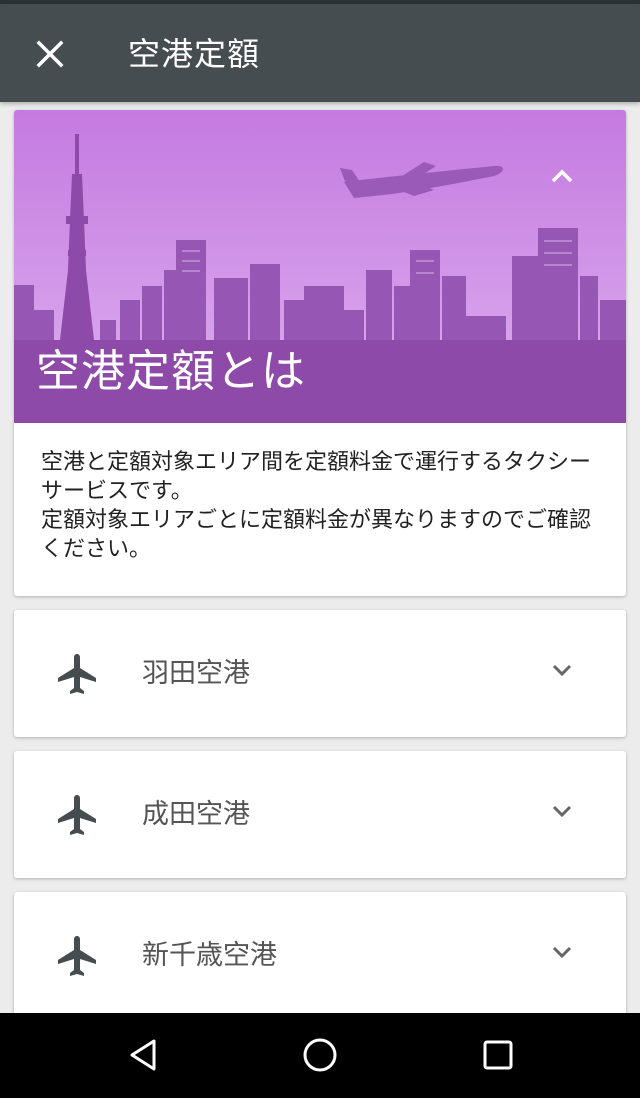 This screenshot has width=640, height=1098. Describe the element at coordinates (196, 673) in the screenshot. I see `airport-name: 羽田空港` at that location.